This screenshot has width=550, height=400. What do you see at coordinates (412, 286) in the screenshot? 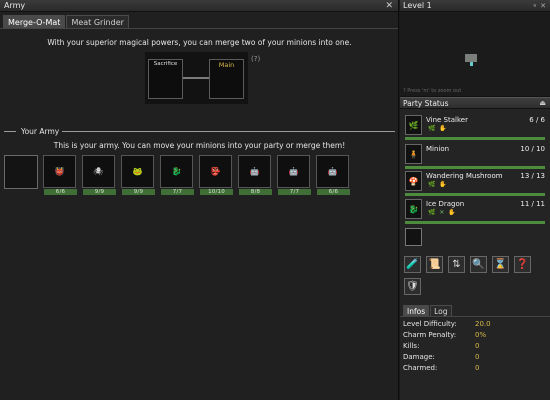
I see `shrine-icon: 🛡` at bounding box center [412, 286].